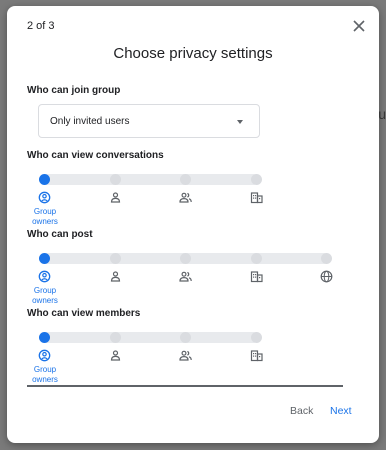 This screenshot has width=386, height=450. I want to click on post-slider: Group owners, so click(184, 279).